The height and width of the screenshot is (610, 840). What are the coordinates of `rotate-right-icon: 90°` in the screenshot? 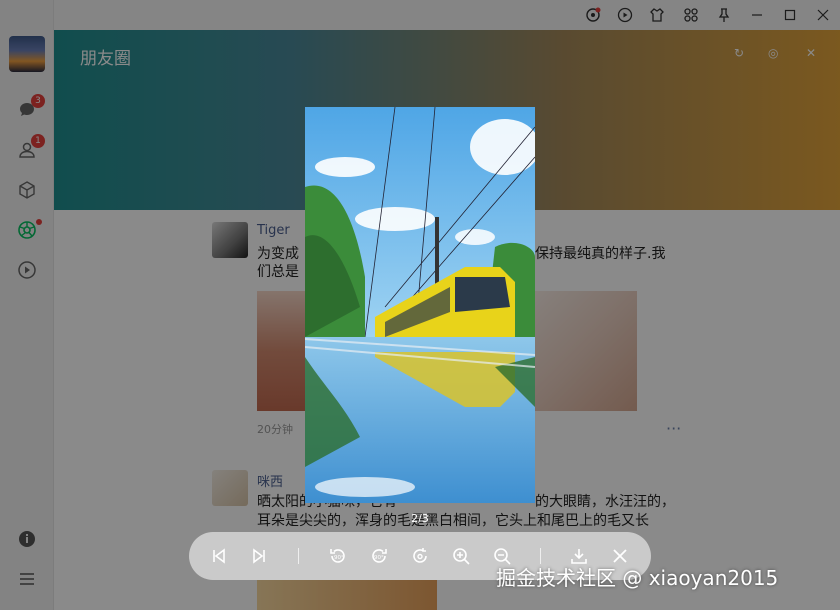 It's located at (379, 556).